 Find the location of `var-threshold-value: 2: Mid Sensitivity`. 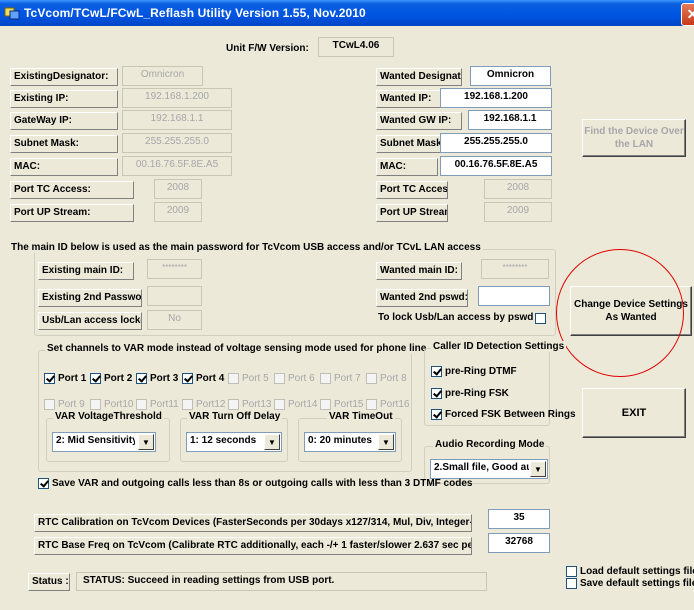

var-threshold-value: 2: Mid Sensitivity is located at coordinates (95, 440).